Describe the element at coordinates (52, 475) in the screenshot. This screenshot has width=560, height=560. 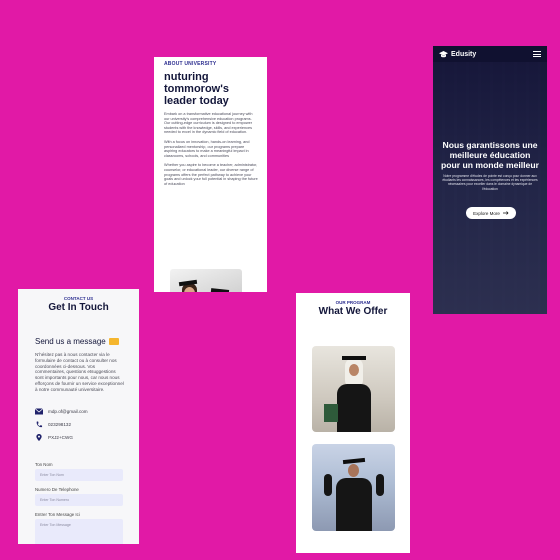
I see `name-placeholder: Enter Ton Nom` at that location.